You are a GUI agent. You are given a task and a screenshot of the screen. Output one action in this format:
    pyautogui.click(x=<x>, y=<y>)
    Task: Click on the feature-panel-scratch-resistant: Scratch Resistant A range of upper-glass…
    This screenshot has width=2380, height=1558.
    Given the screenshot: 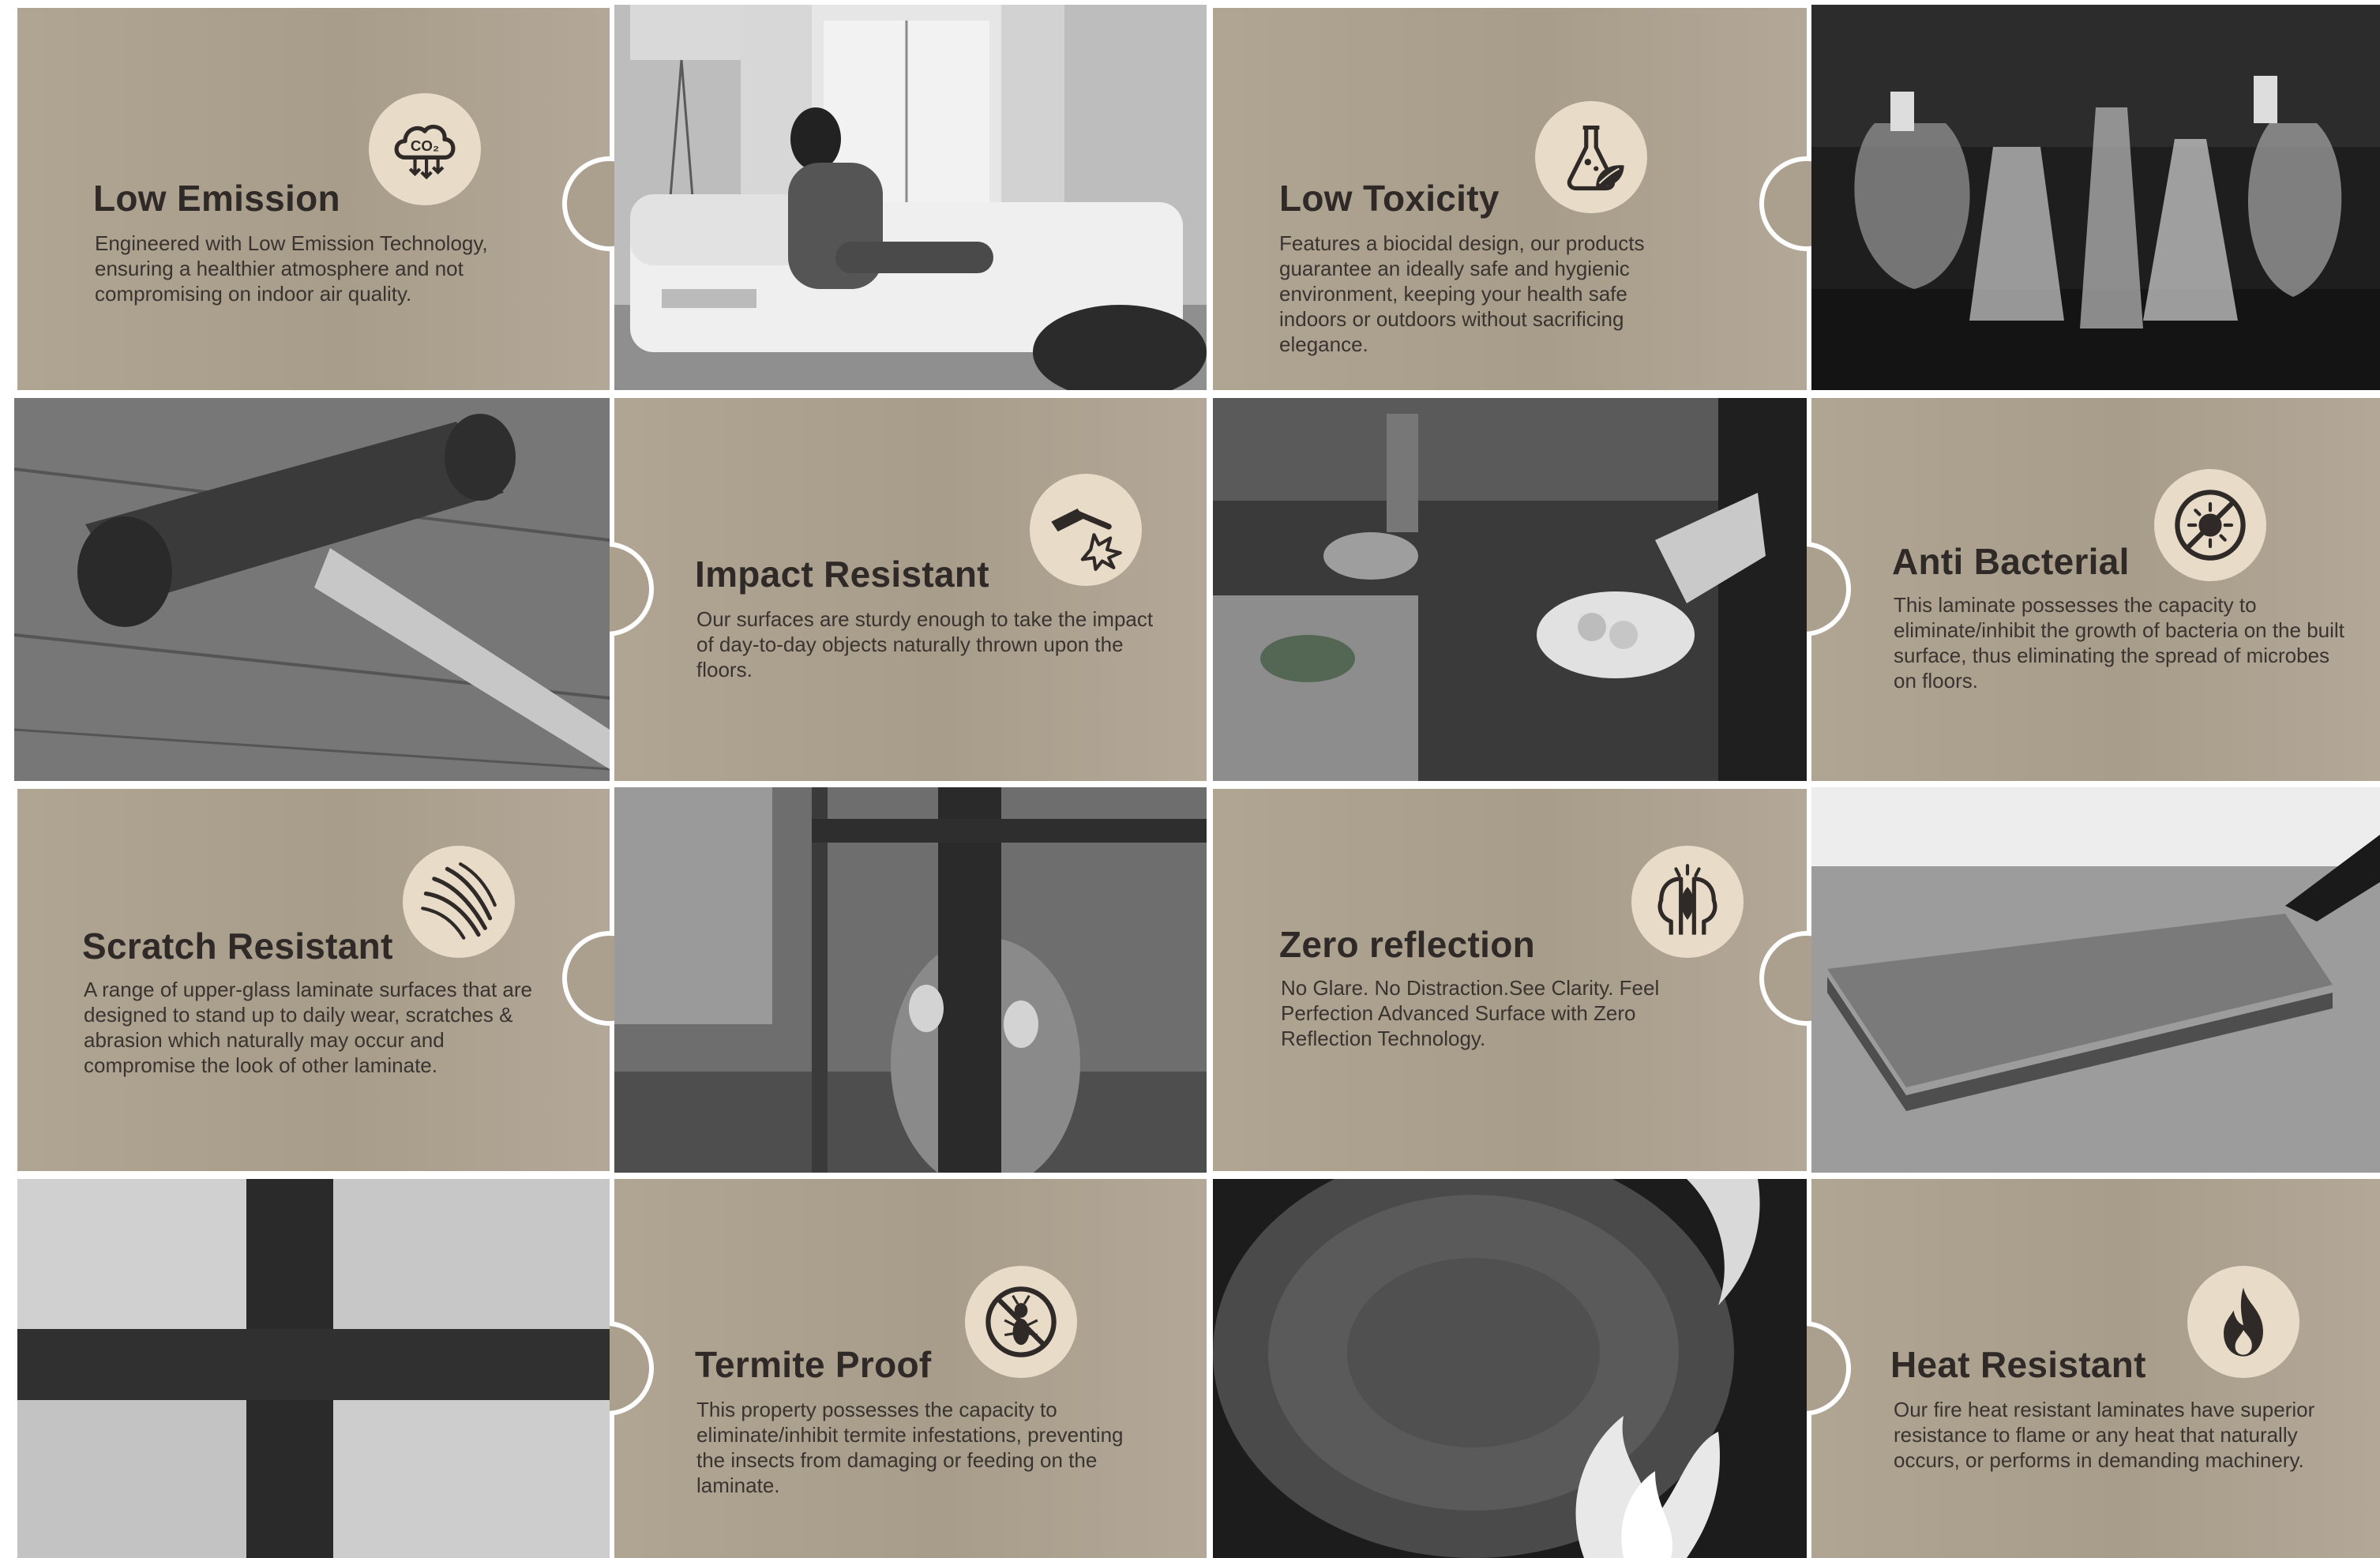 What is the action you would take?
    pyautogui.click(x=337, y=980)
    